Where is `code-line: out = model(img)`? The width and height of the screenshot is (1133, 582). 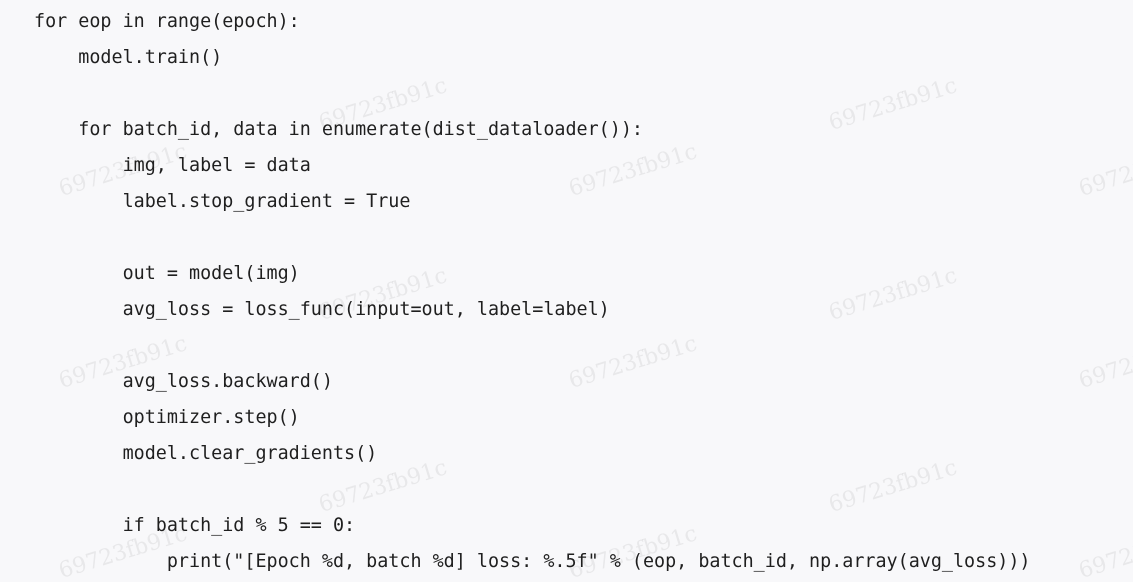
code-line: out = model(img) is located at coordinates (167, 273).